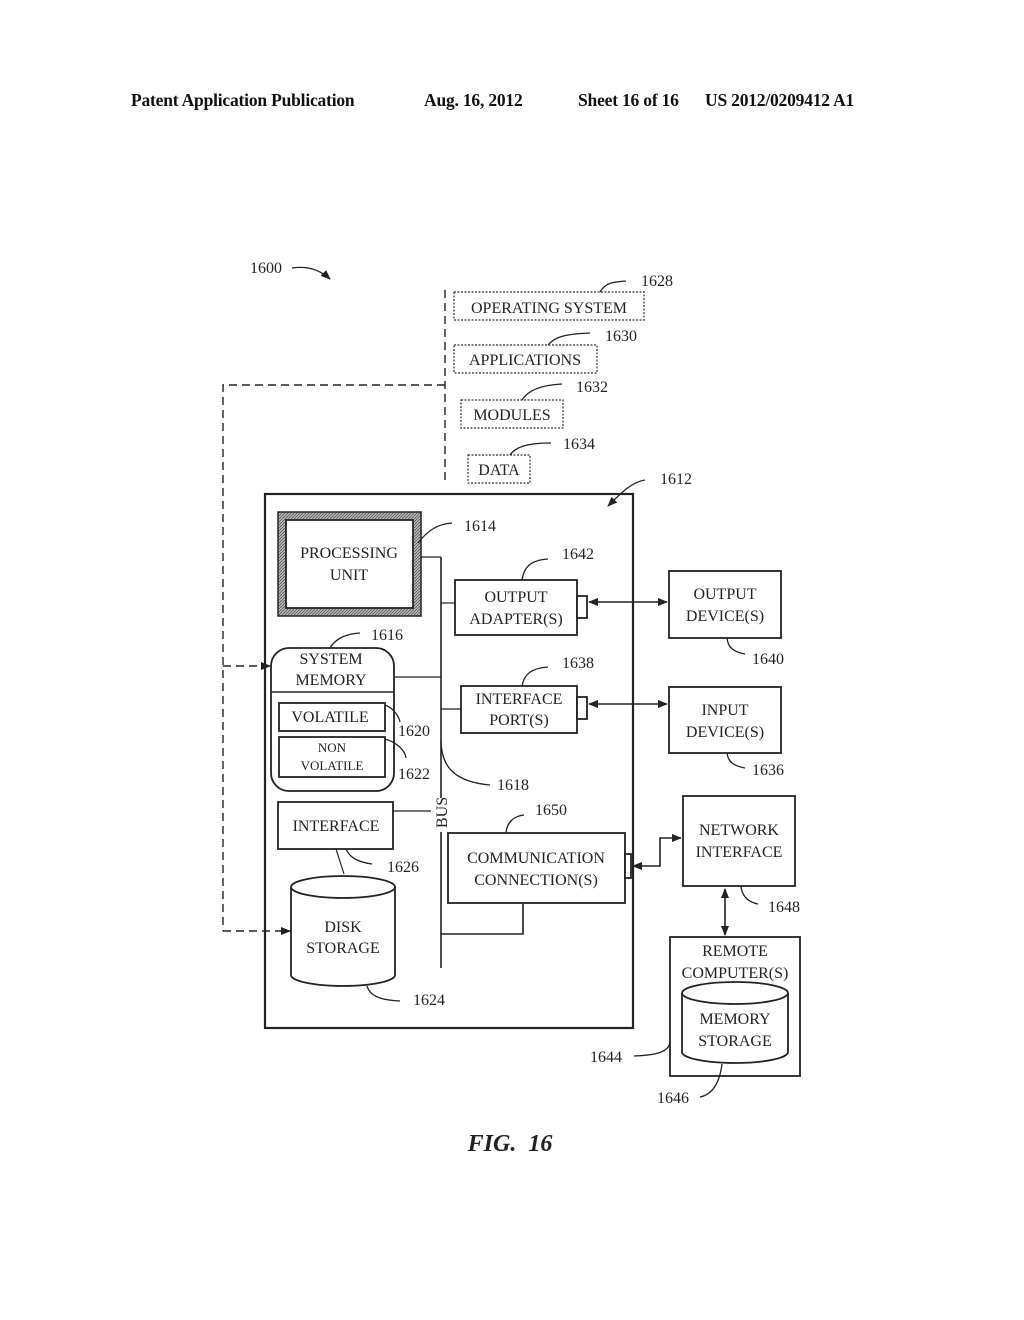  I want to click on output-device-line1: OUTPUT, so click(724, 594).